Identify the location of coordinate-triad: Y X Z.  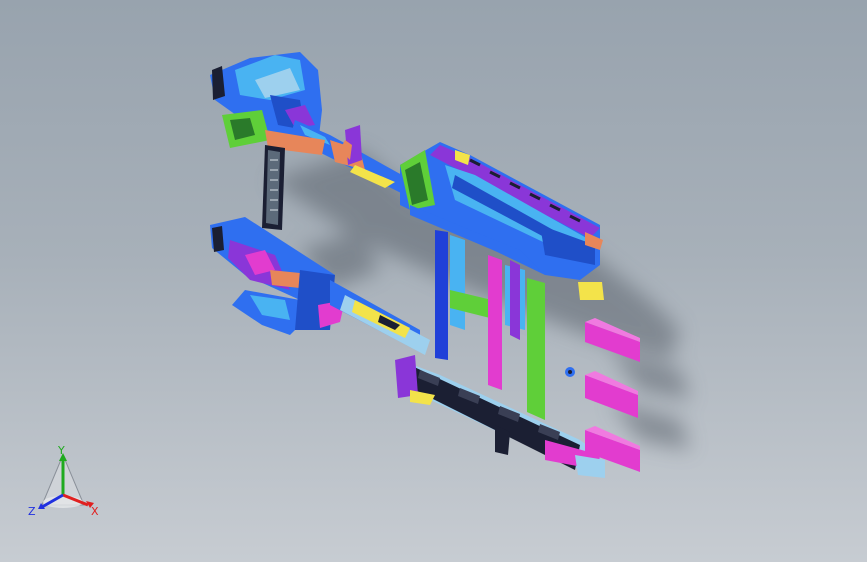
(63, 481).